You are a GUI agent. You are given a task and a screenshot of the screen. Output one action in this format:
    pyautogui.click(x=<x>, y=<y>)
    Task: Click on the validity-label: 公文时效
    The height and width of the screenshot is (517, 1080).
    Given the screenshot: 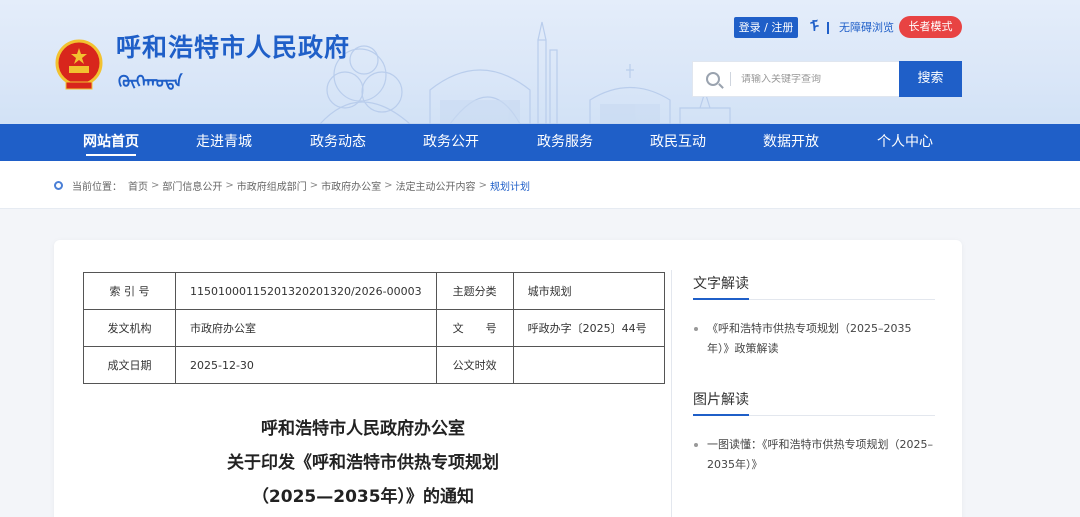 What is the action you would take?
    pyautogui.click(x=474, y=365)
    